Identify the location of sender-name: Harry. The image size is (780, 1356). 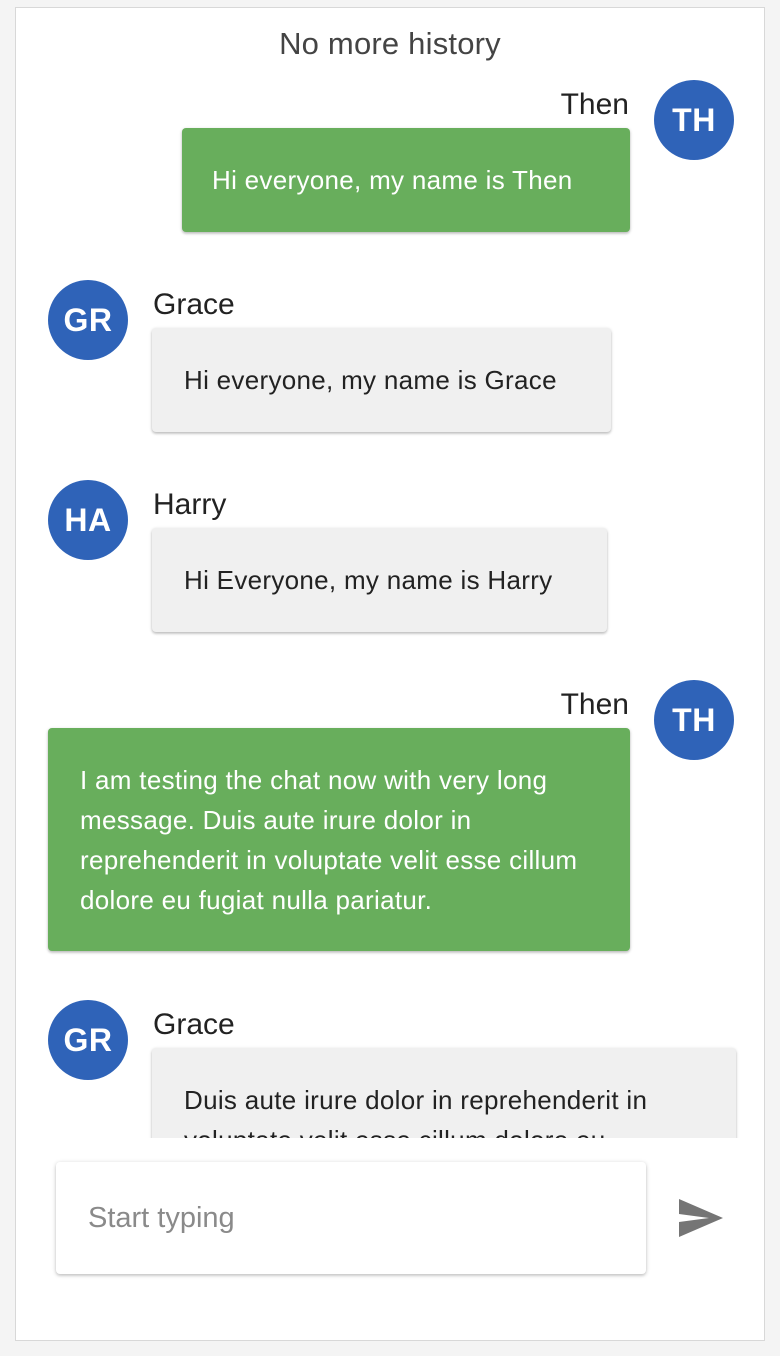
(190, 504).